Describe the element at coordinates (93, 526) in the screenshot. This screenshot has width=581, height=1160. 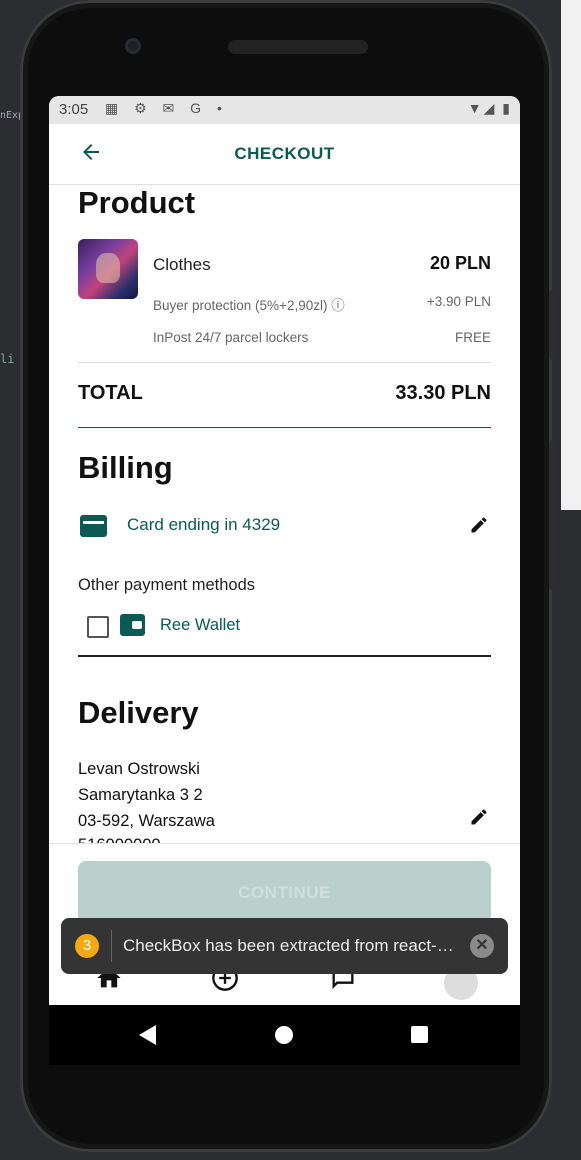
I see `credit-card-icon` at that location.